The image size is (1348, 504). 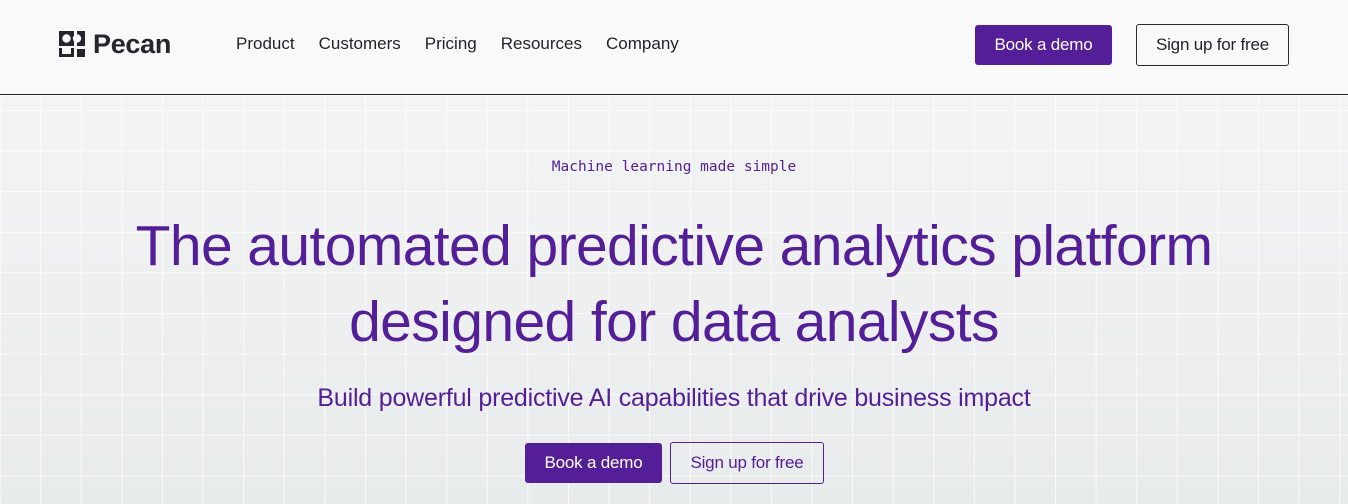 What do you see at coordinates (674, 167) in the screenshot?
I see `hero-tagline: Machine learning made simple` at bounding box center [674, 167].